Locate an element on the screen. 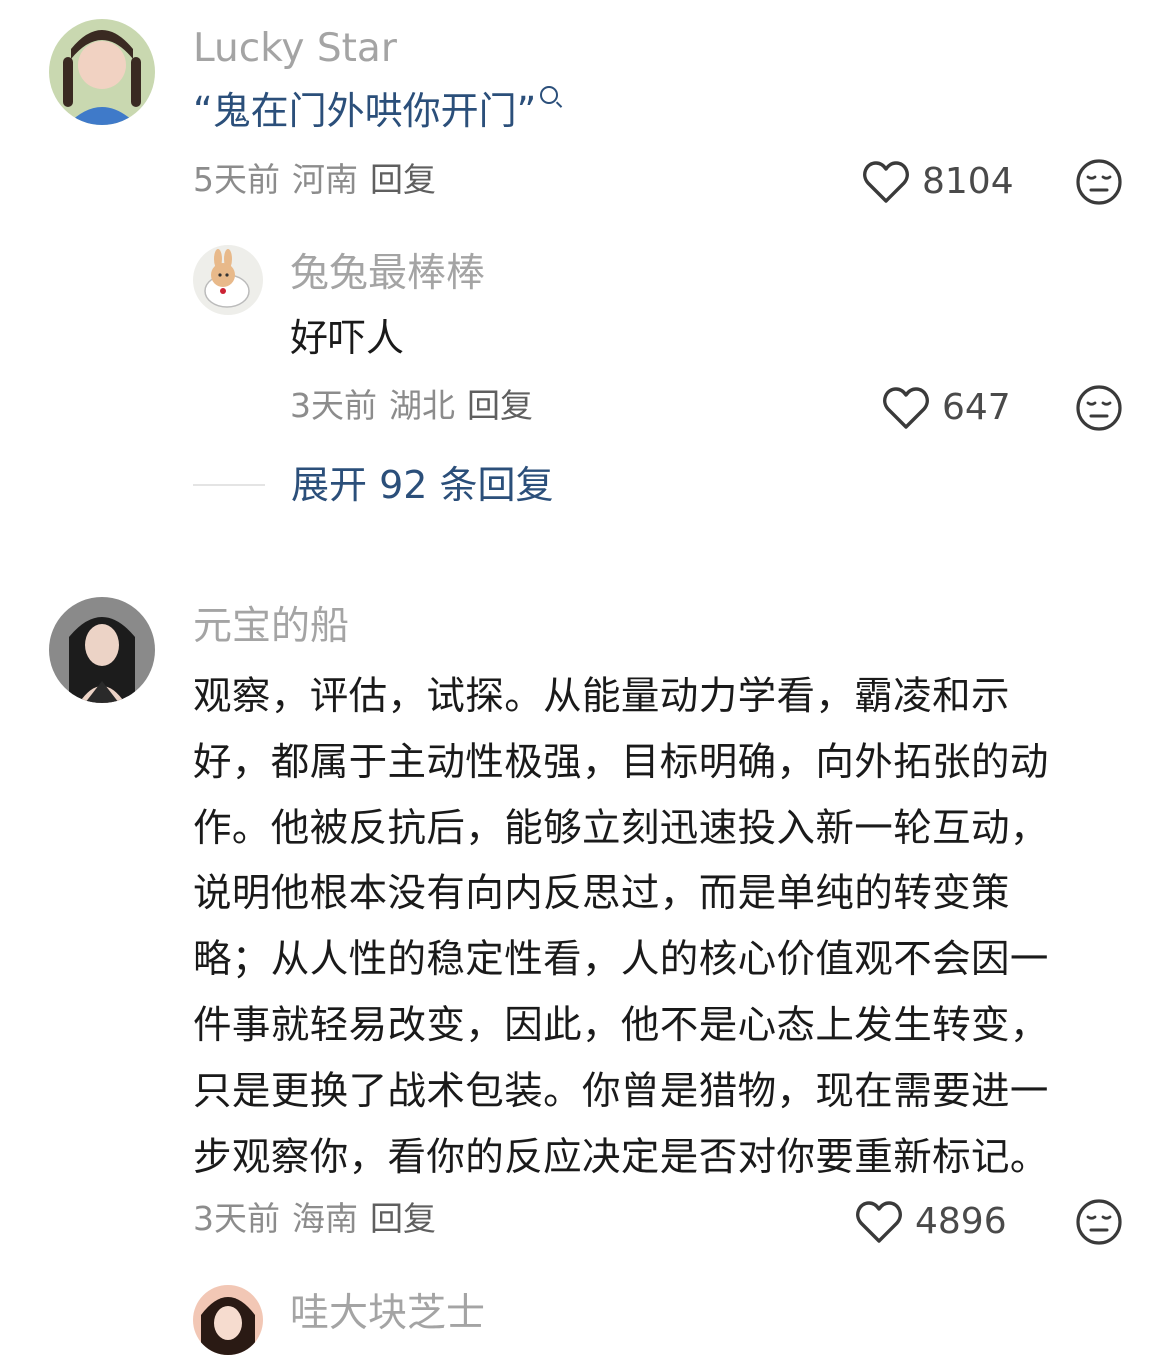 Image resolution: width=1170 pixels, height=1355 pixels. comment-location: 海南 is located at coordinates (325, 1218).